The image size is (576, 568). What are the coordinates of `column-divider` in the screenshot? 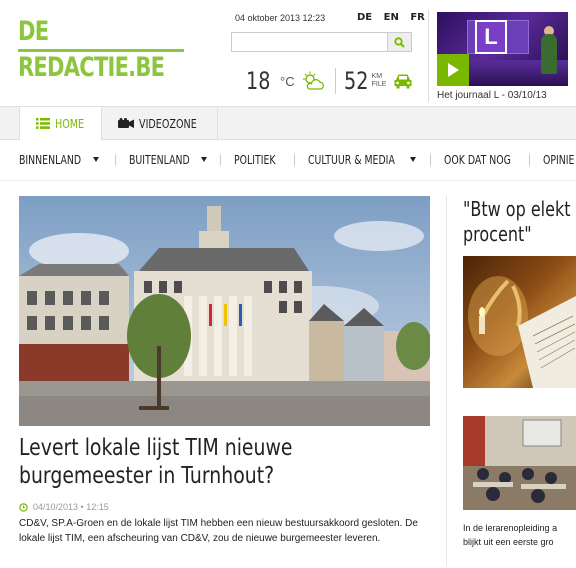 It's located at (446, 381).